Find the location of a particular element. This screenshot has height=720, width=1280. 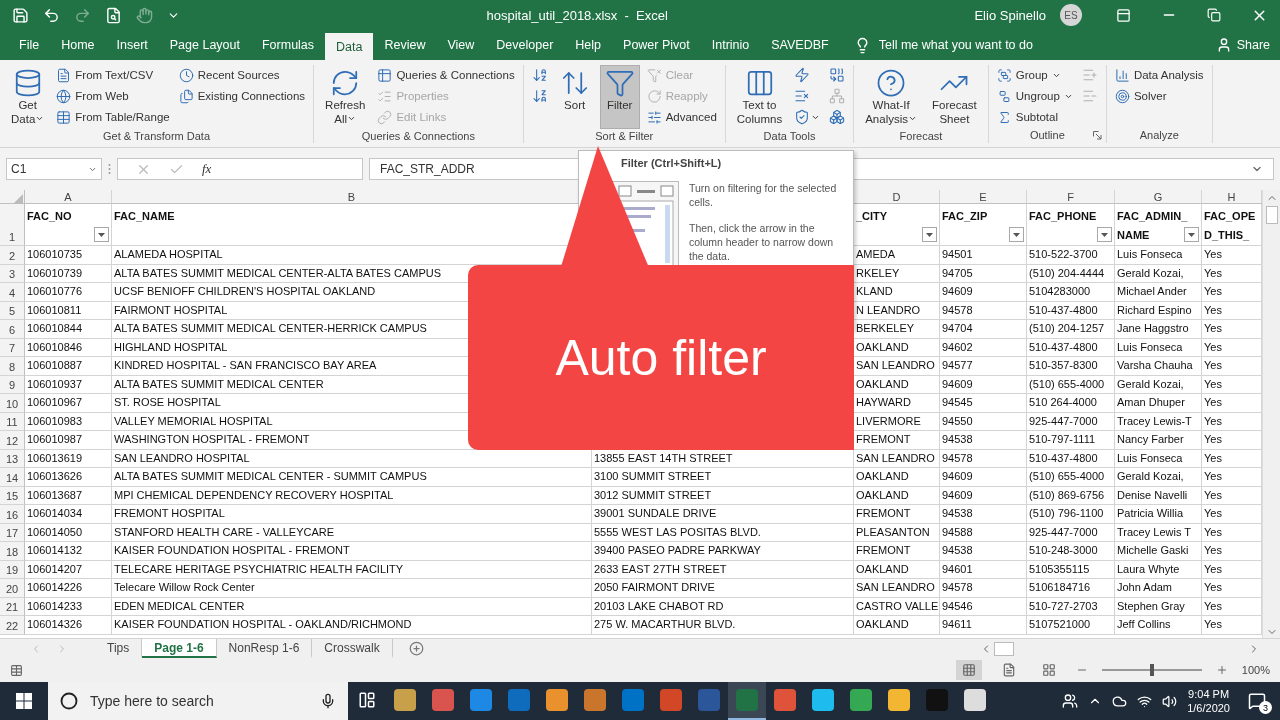

table-cell: 94602 is located at coordinates (983, 347).